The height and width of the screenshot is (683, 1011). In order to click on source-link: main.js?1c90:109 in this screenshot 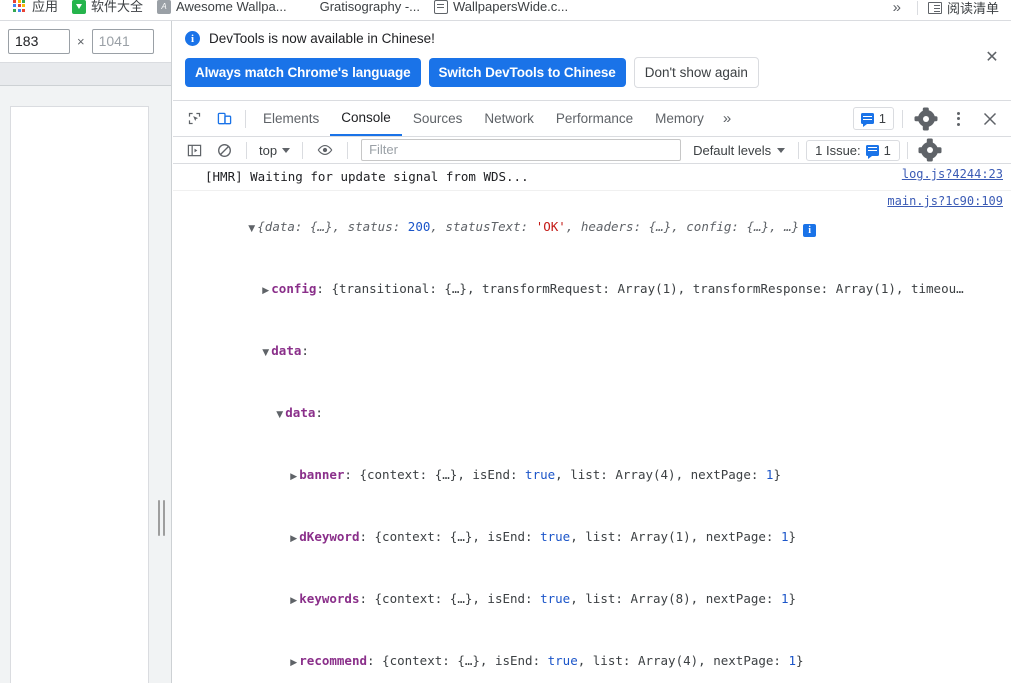, I will do `click(945, 201)`.